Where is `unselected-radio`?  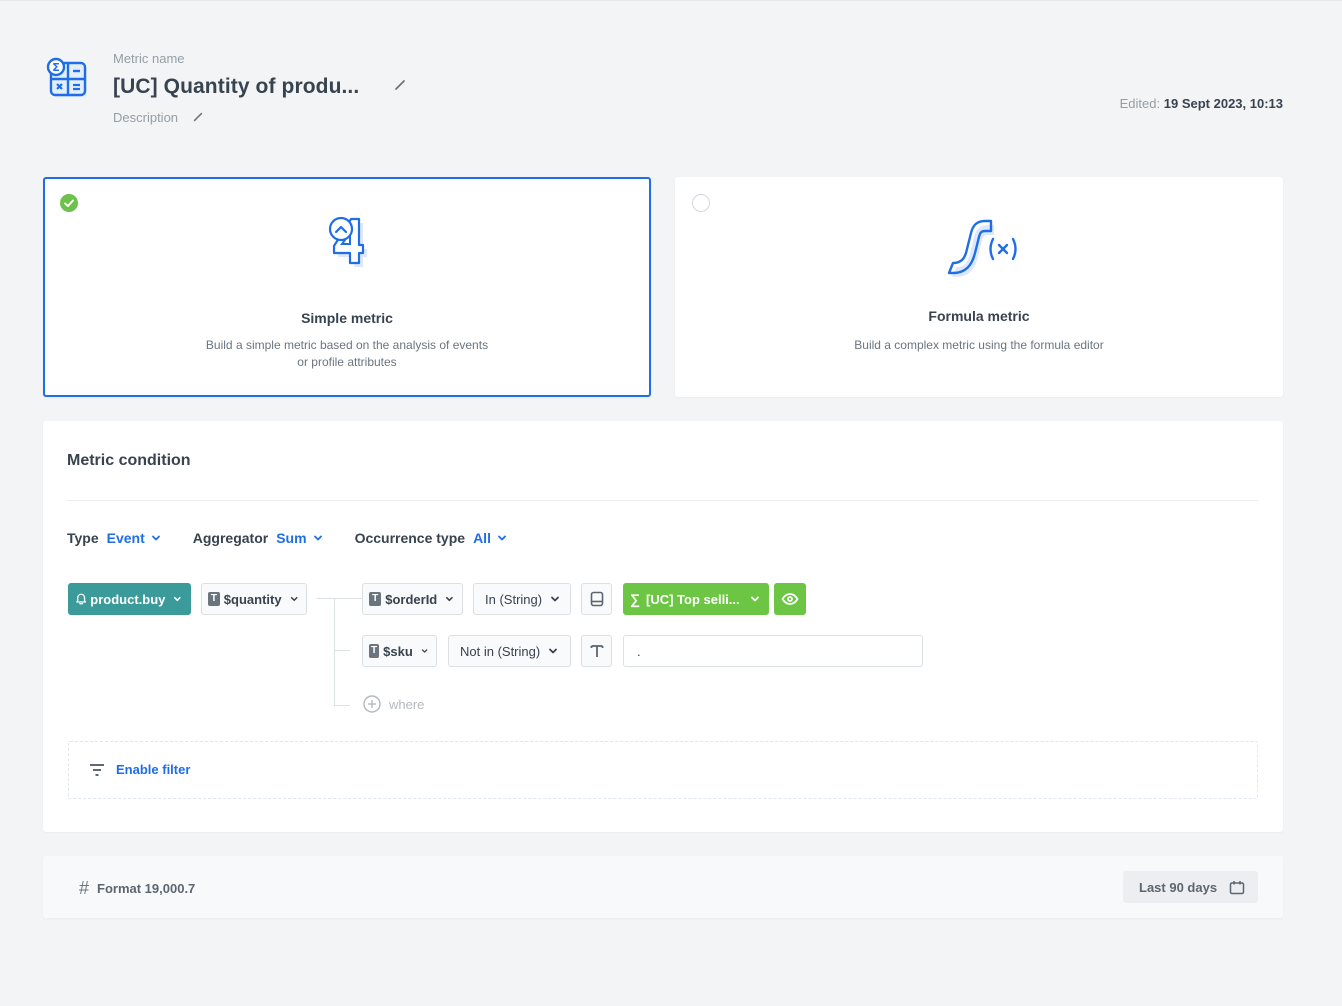 unselected-radio is located at coordinates (701, 203).